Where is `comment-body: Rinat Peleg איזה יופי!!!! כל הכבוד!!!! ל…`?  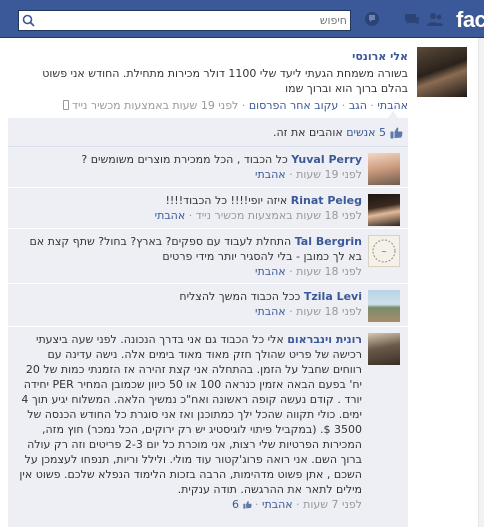 comment-body: Rinat Peleg איזה יופי!!!! כל הכבוד!!!! ל… is located at coordinates (189, 208).